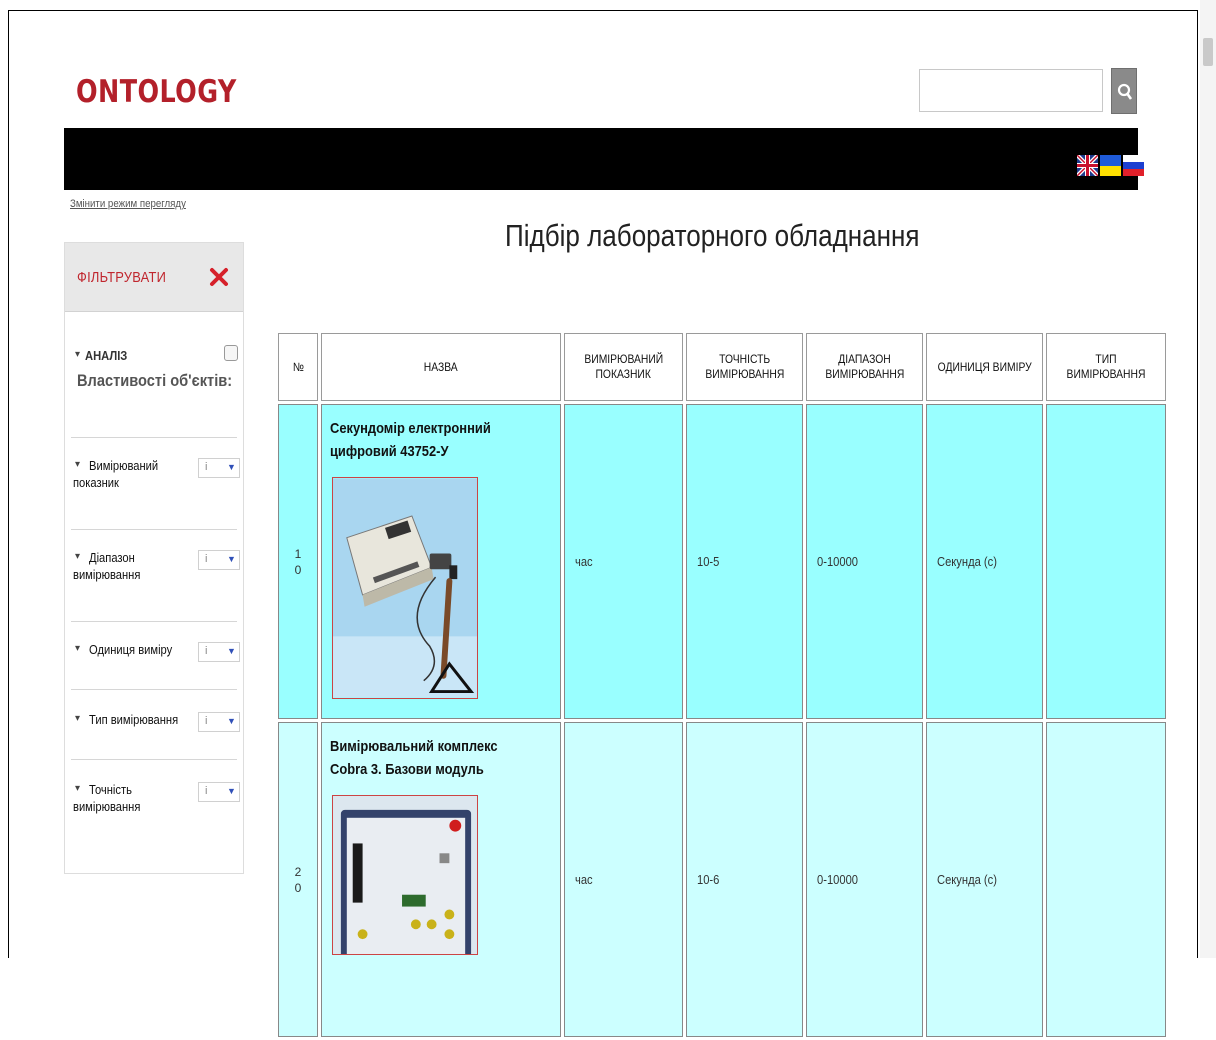 This screenshot has height=1040, width=1216. Describe the element at coordinates (128, 204) in the screenshot. I see `change-view-mode-link: Змінити режим перегляду` at that location.